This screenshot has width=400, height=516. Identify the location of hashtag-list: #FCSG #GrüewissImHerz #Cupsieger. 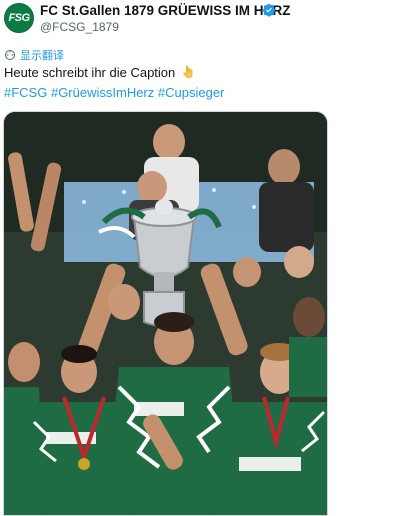
(114, 92).